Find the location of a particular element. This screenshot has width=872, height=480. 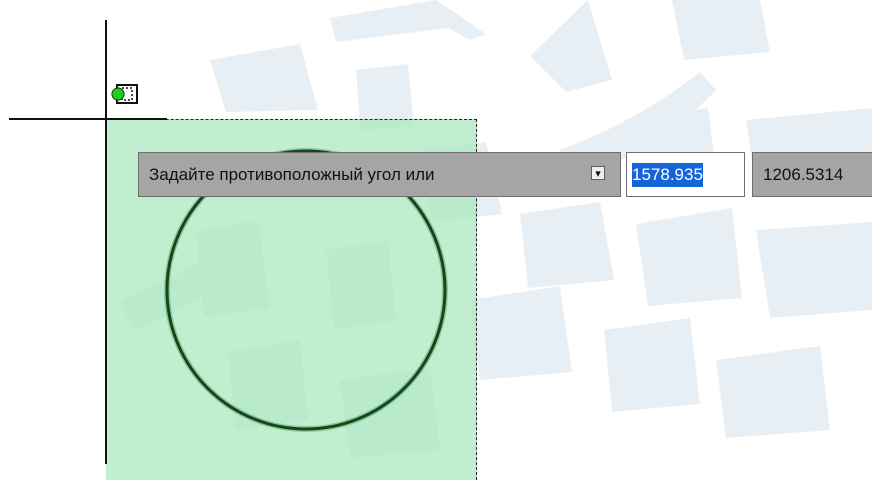

prompt-text: Задайте противоположный угол или is located at coordinates (292, 174).